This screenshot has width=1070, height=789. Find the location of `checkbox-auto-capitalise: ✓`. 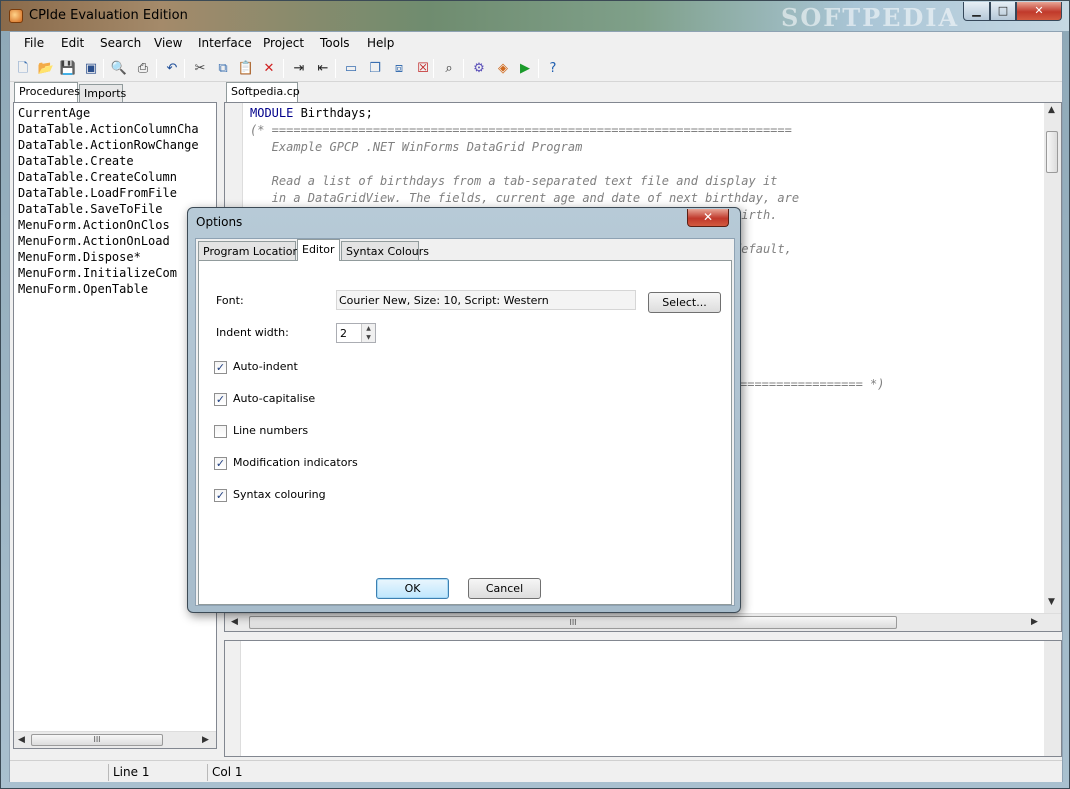

checkbox-auto-capitalise: ✓ is located at coordinates (220, 399).